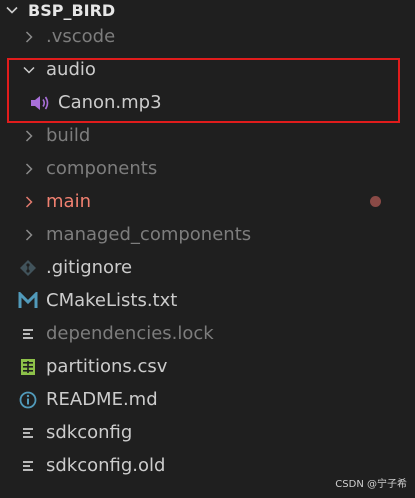  What do you see at coordinates (89, 432) in the screenshot?
I see `file-label: sdkconfig` at bounding box center [89, 432].